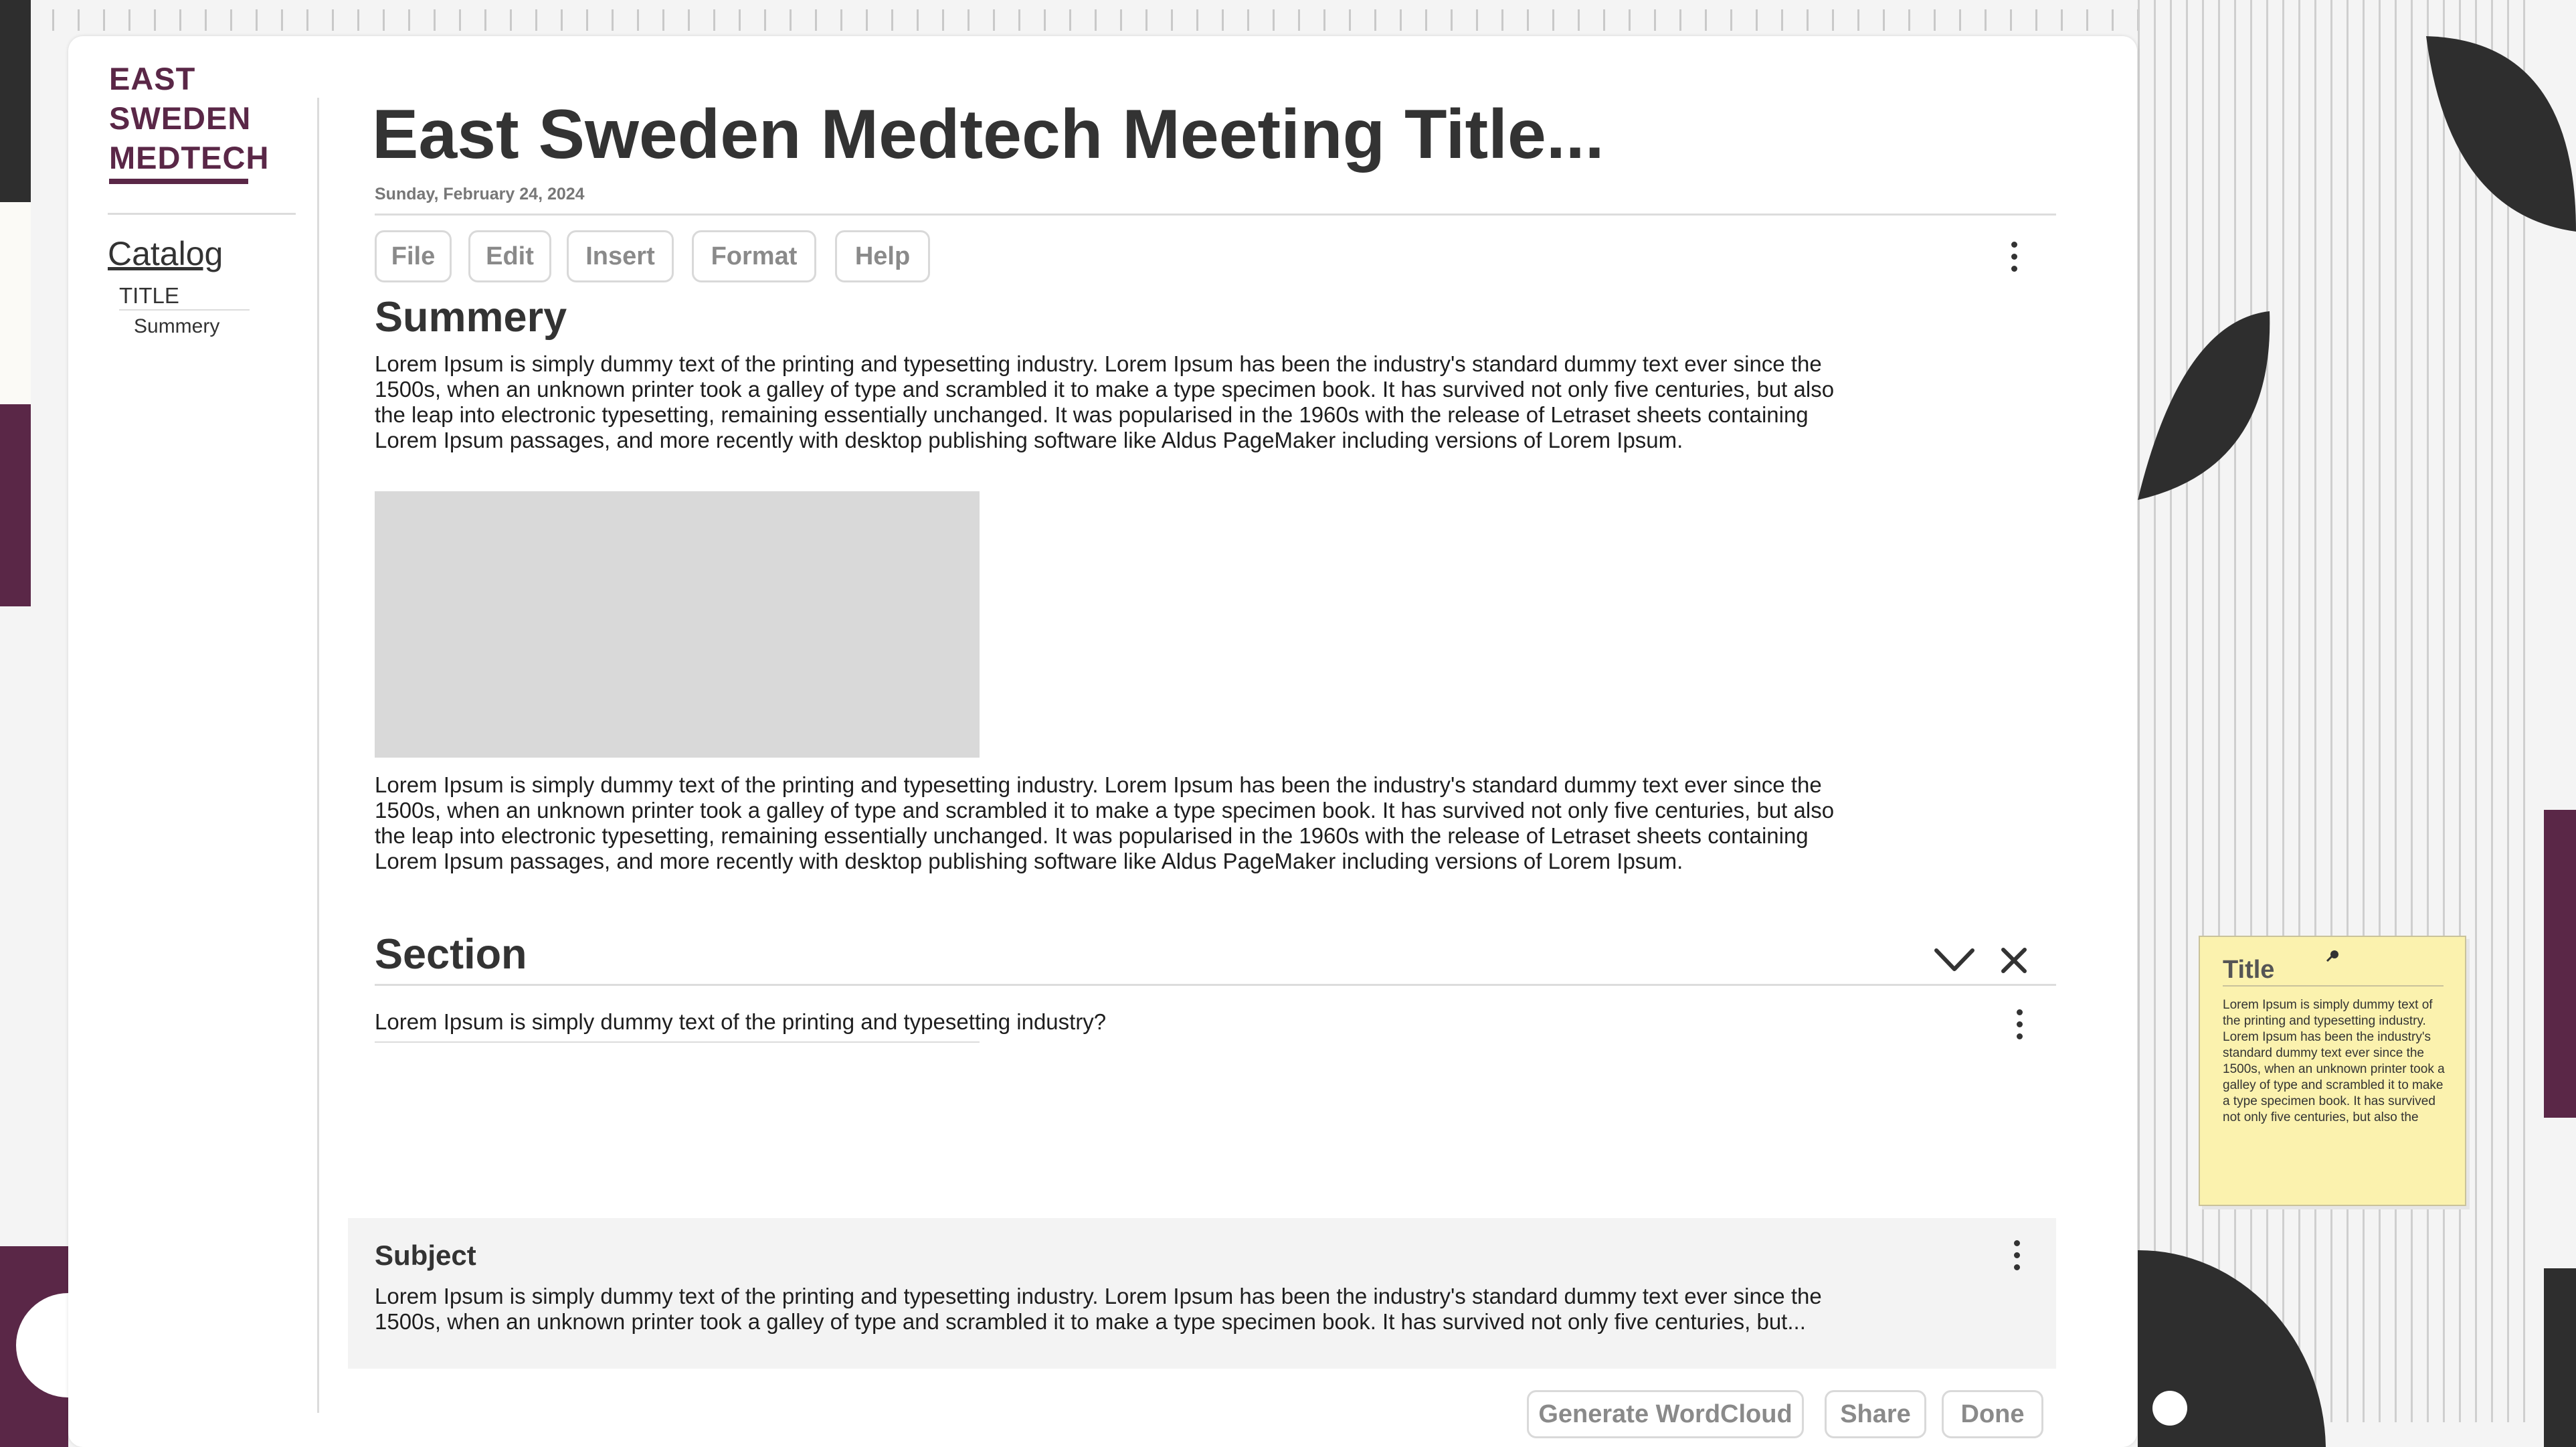 The width and height of the screenshot is (2576, 1447). What do you see at coordinates (2169, 1409) in the screenshot?
I see `small-circle` at bounding box center [2169, 1409].